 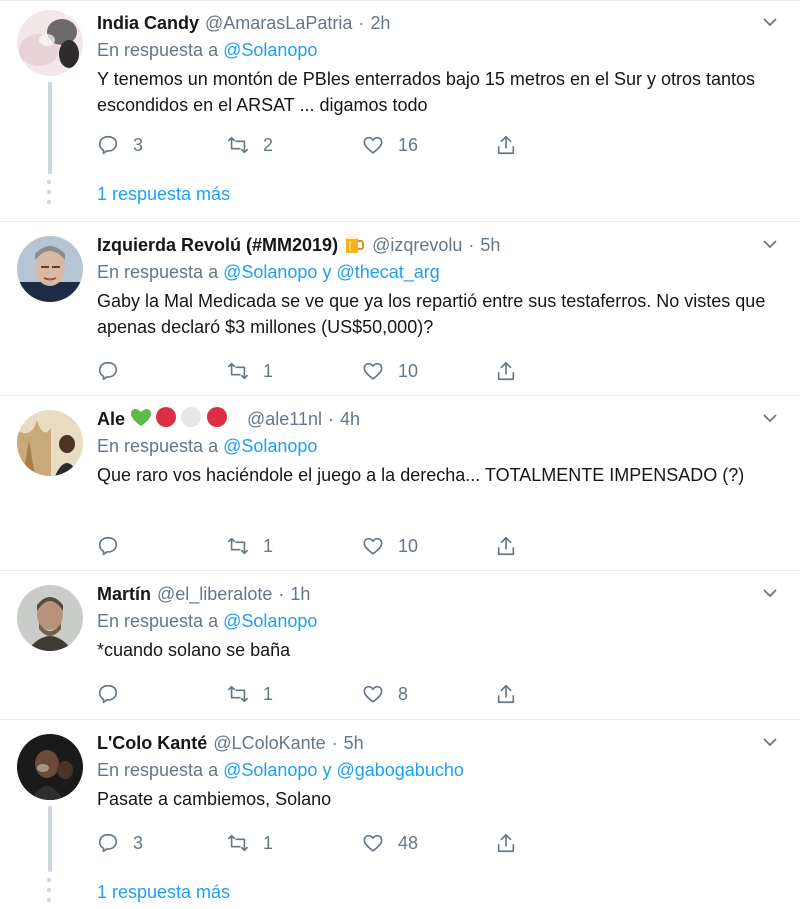 I want to click on display-name: India Candy, so click(x=148, y=23).